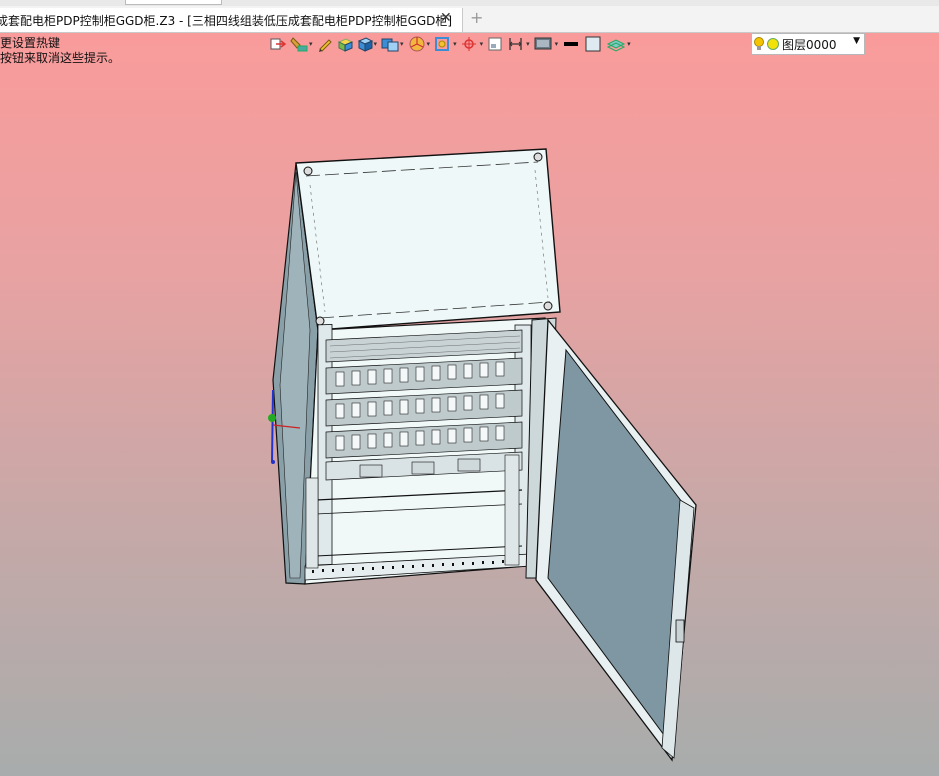  What do you see at coordinates (301, 44) in the screenshot?
I see `paint-brush-icon: ▾` at bounding box center [301, 44].